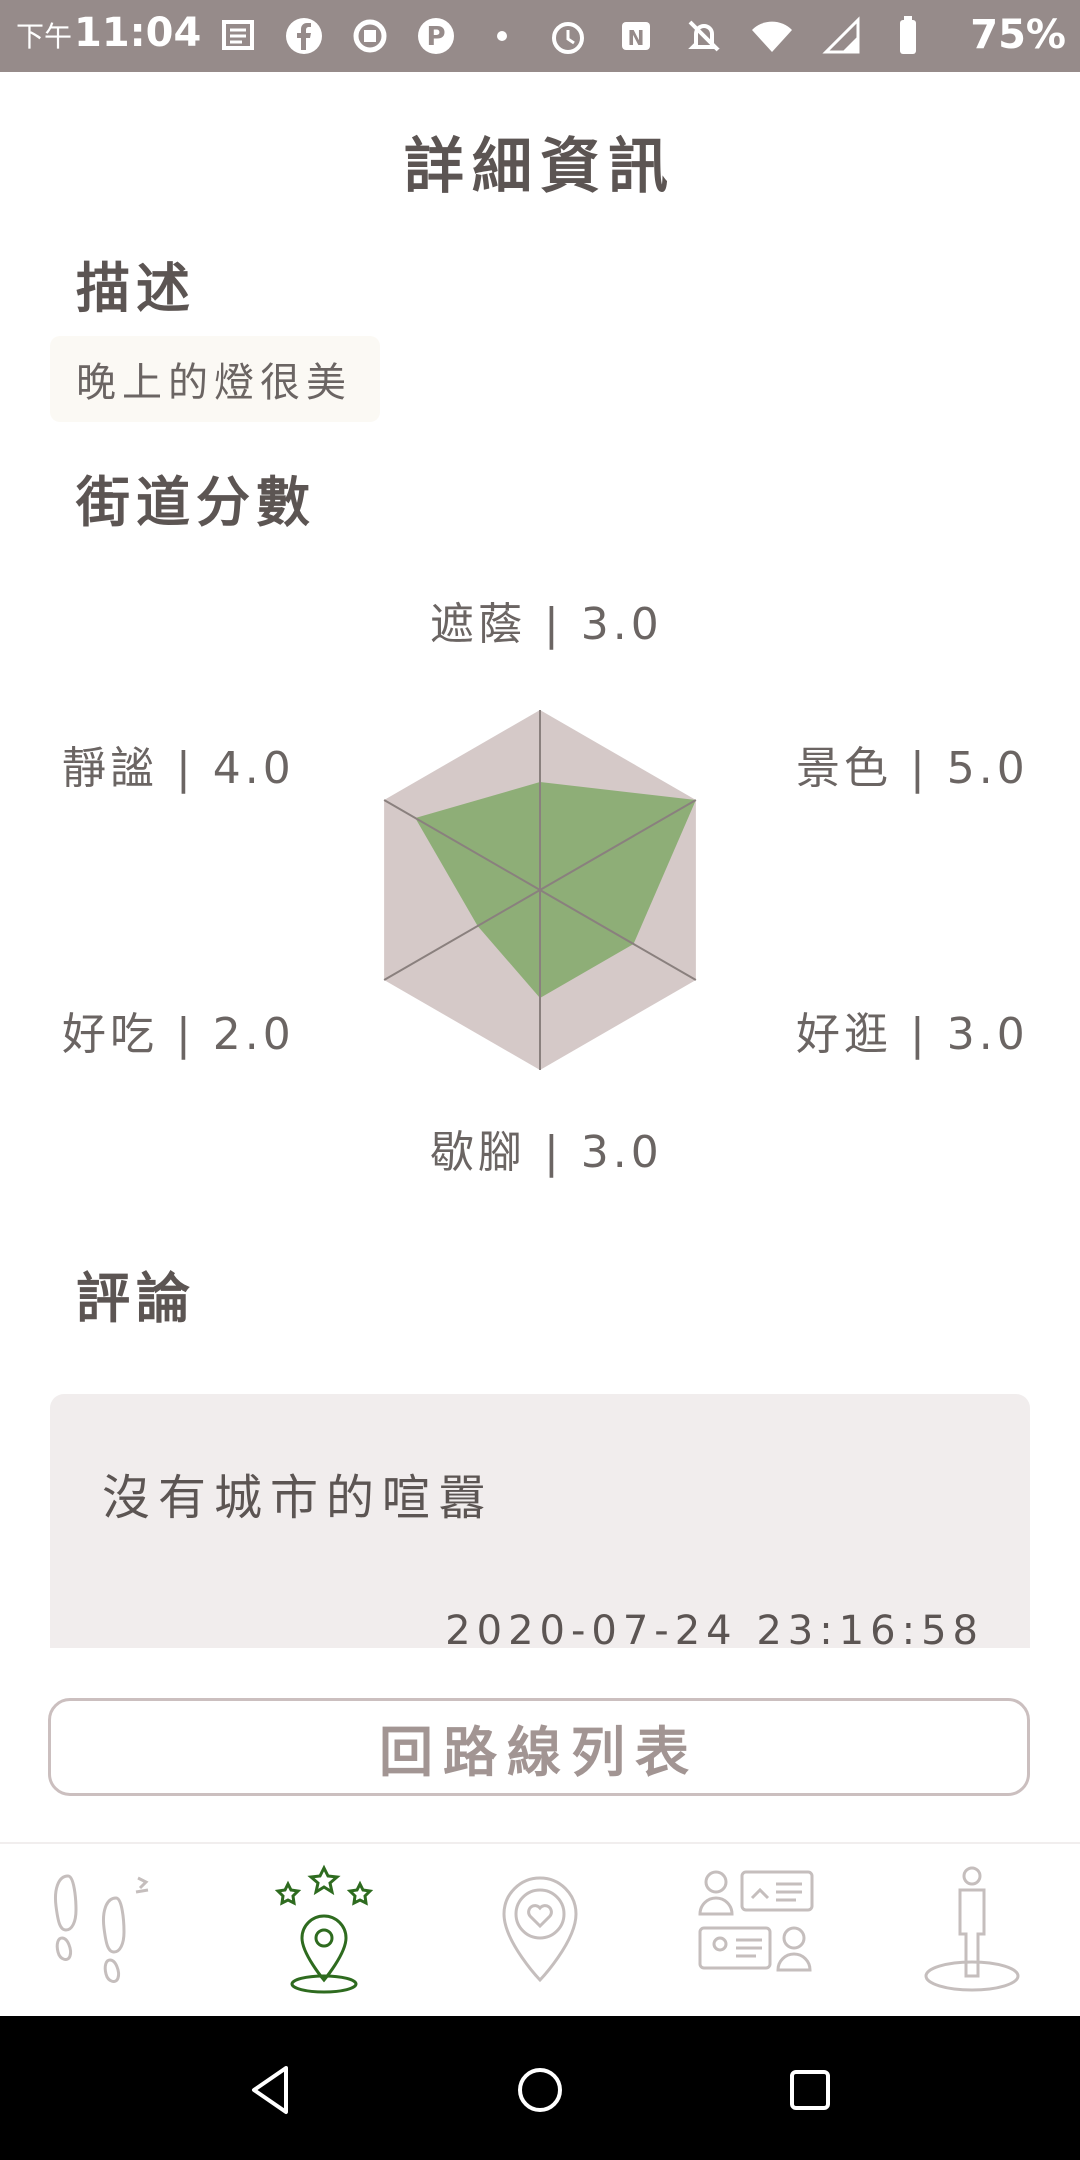  I want to click on nfc-icon: N, so click(636, 36).